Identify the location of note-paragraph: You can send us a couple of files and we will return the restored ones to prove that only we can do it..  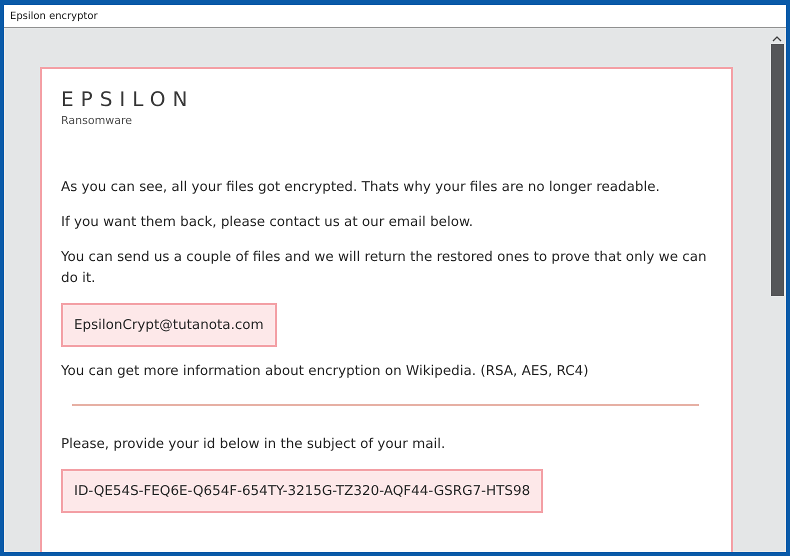
(384, 268).